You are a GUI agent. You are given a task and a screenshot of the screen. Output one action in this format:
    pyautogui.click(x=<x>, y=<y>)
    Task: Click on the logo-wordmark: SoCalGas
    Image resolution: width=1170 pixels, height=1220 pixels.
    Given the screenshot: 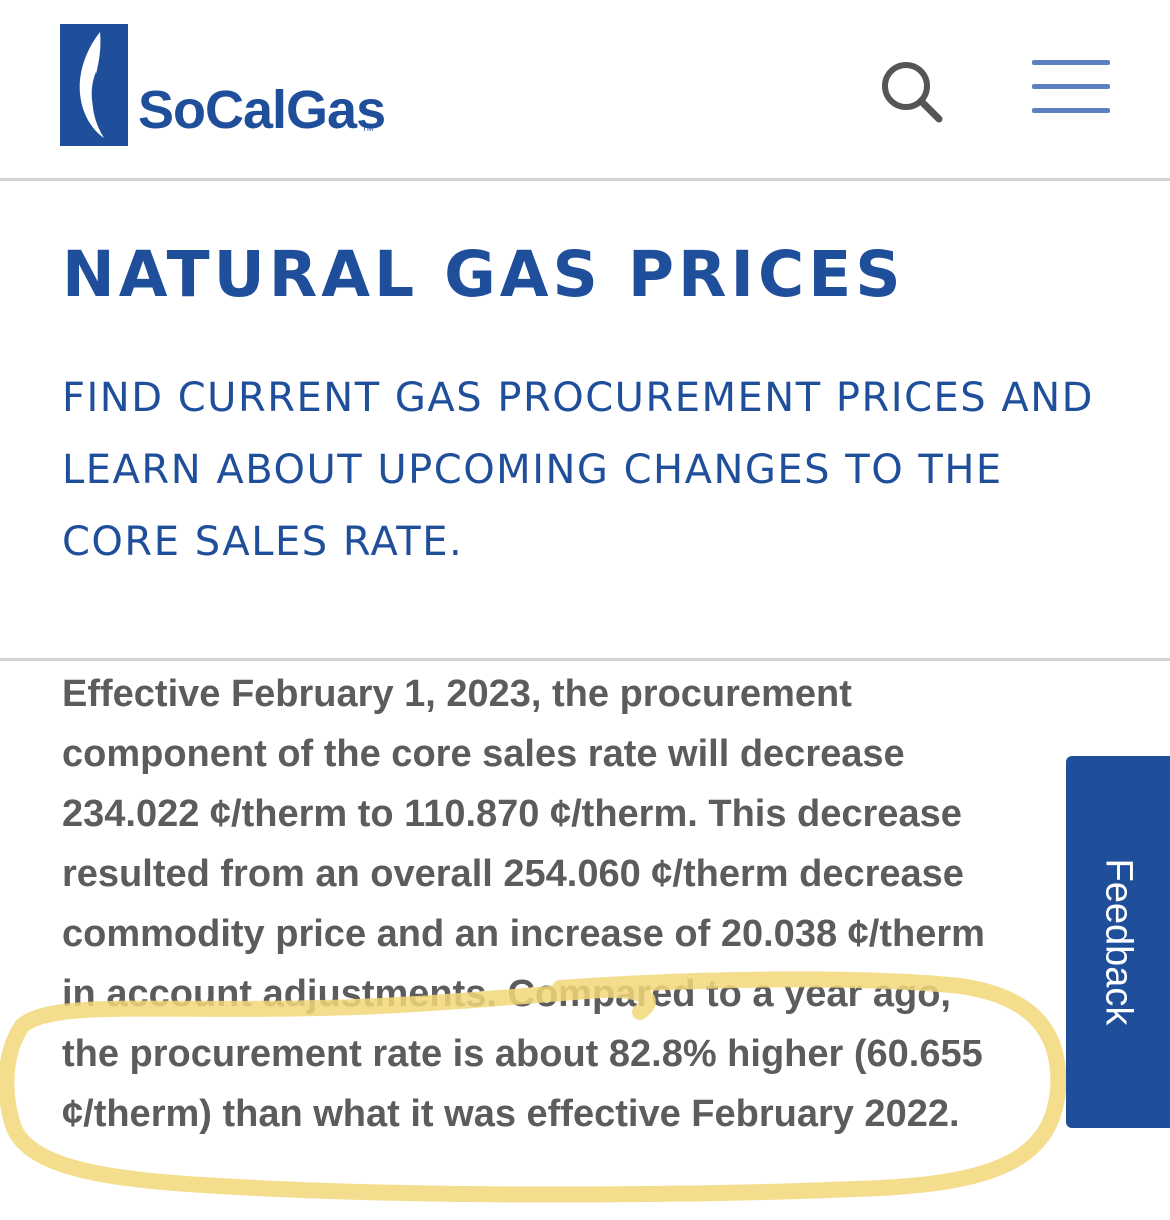 What is the action you would take?
    pyautogui.click(x=262, y=110)
    